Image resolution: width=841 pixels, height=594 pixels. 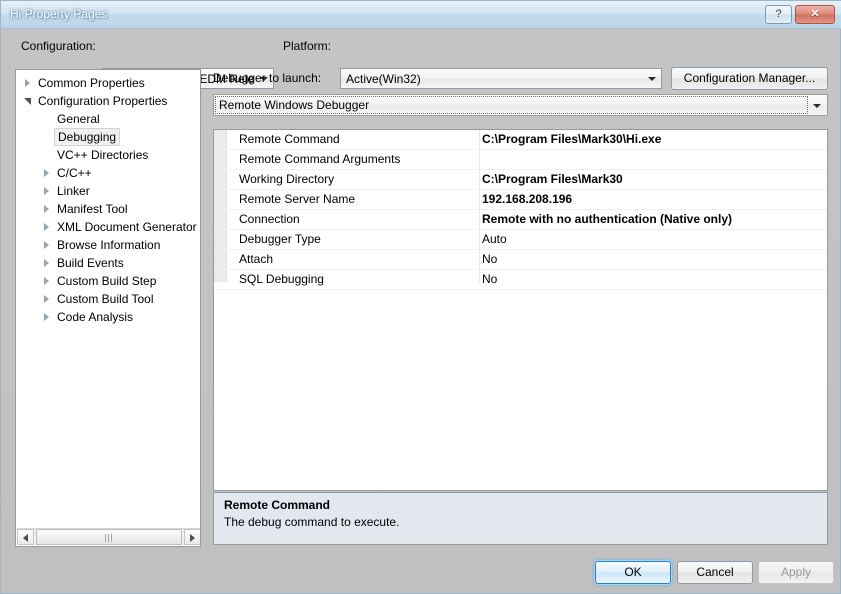 What do you see at coordinates (73, 191) in the screenshot?
I see `sidebar-item-label: Linker` at bounding box center [73, 191].